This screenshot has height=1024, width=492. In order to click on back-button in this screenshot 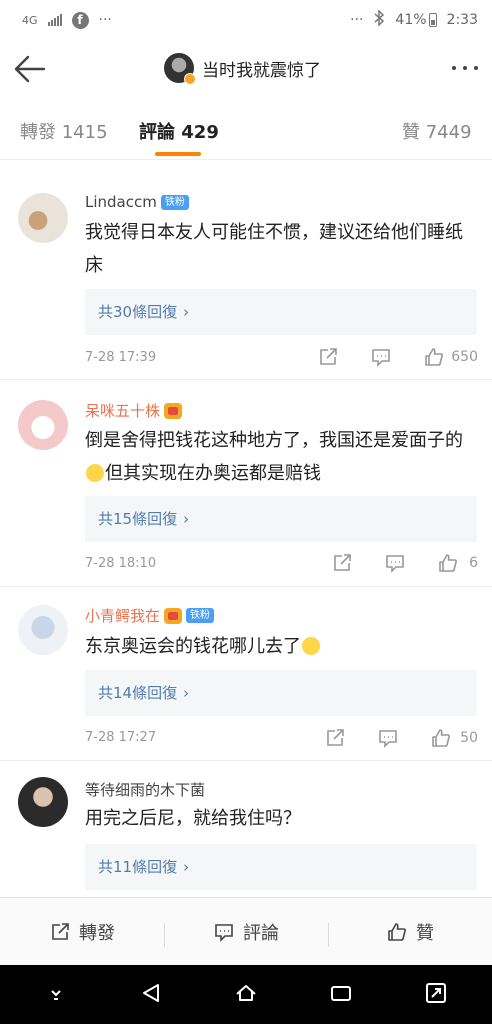, I will do `click(30, 69)`.